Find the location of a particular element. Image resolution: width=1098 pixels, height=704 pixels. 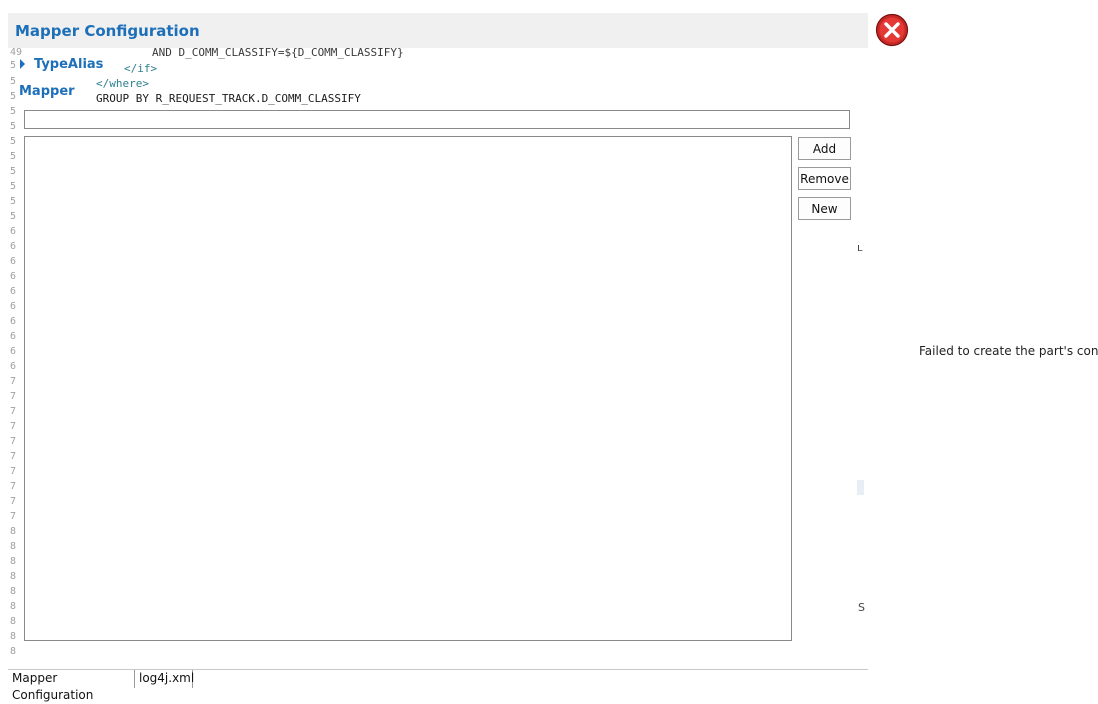

code-line-if-close: </if> is located at coordinates (141, 68).